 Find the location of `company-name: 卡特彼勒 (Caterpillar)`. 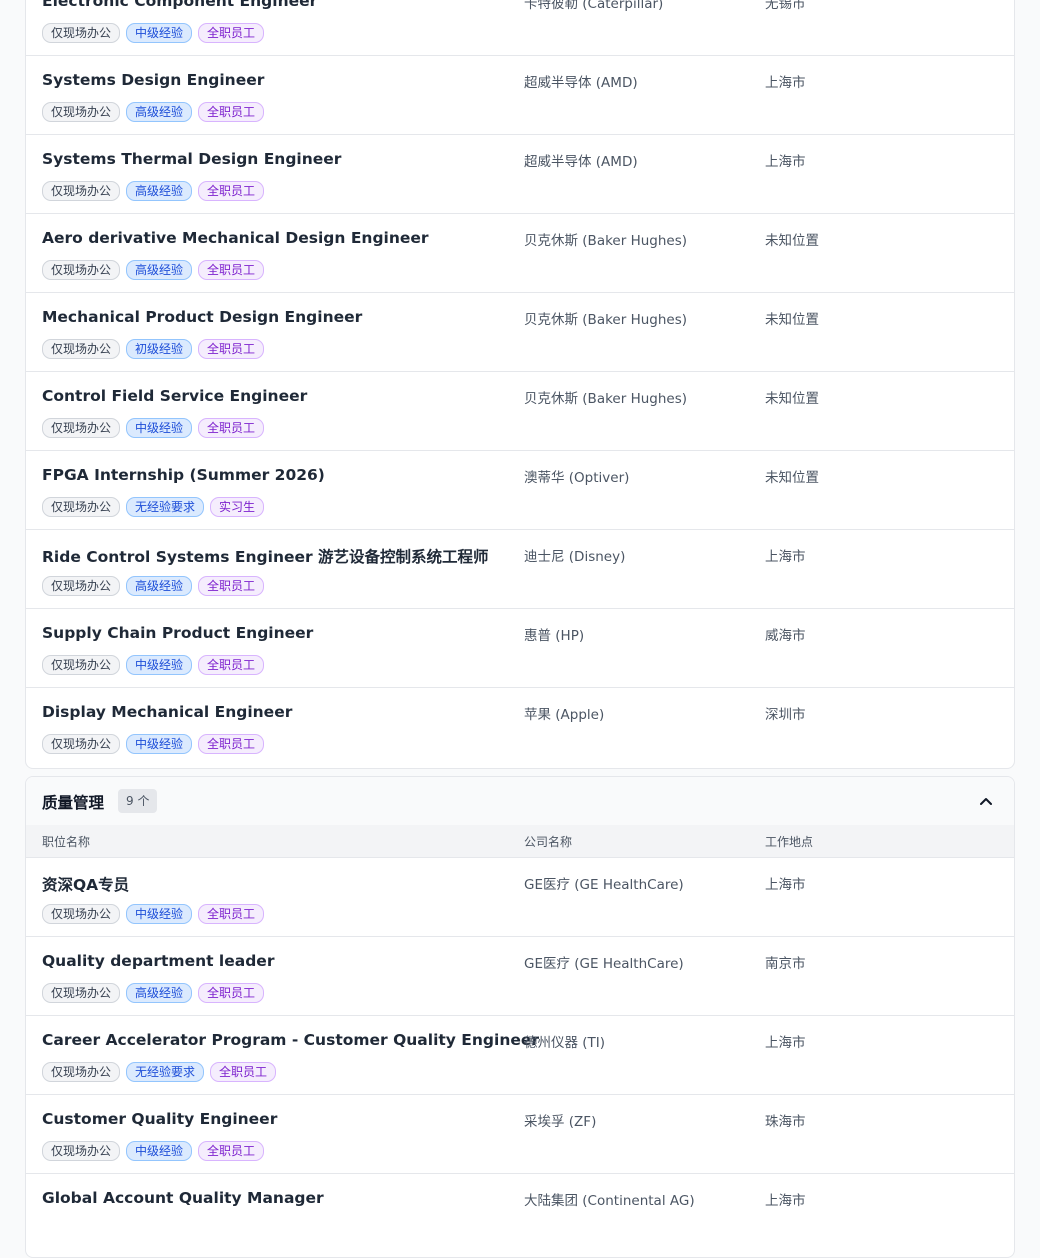

company-name: 卡特彼勒 (Caterpillar) is located at coordinates (594, 6).